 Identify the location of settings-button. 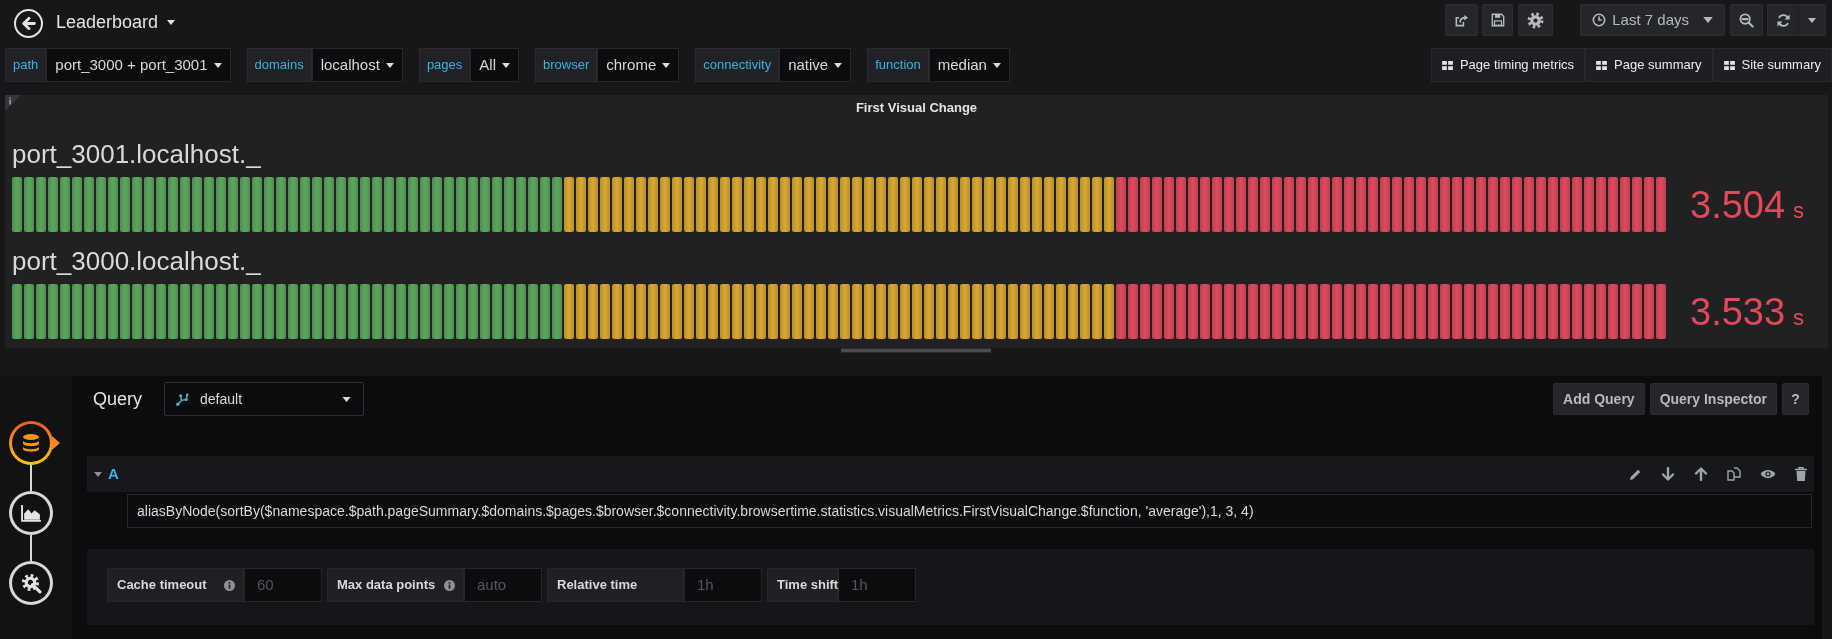
(1536, 20).